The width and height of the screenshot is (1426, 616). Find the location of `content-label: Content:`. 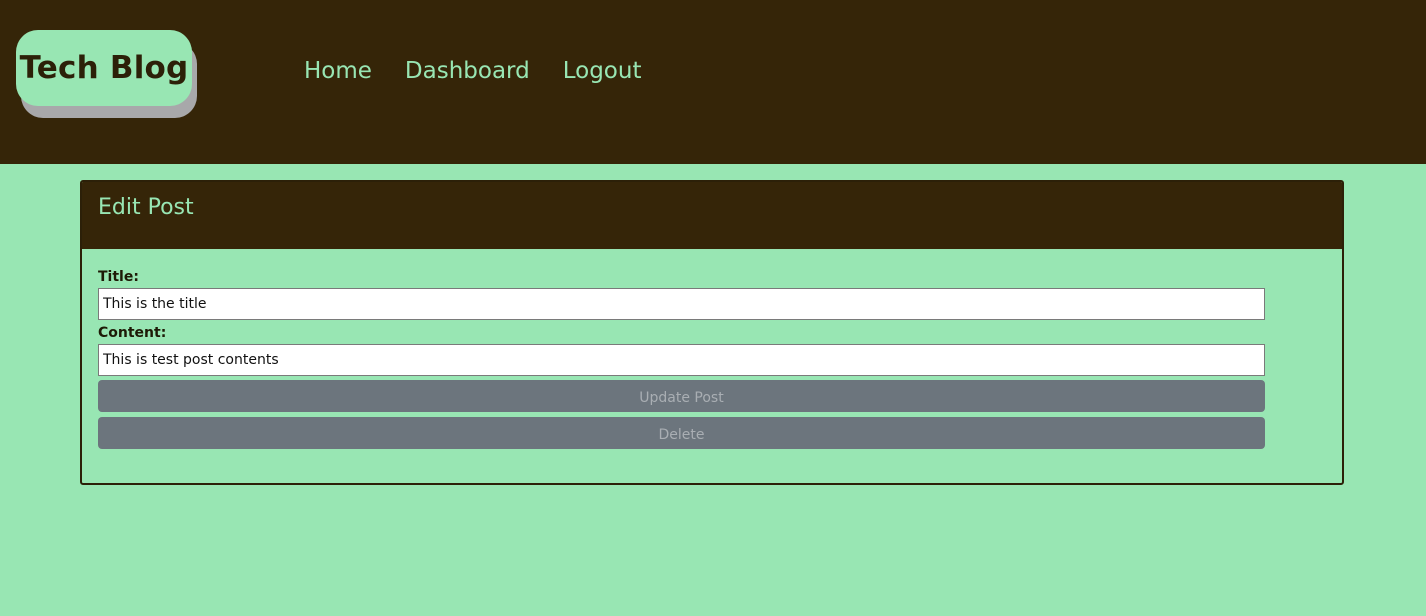

content-label: Content: is located at coordinates (132, 333).